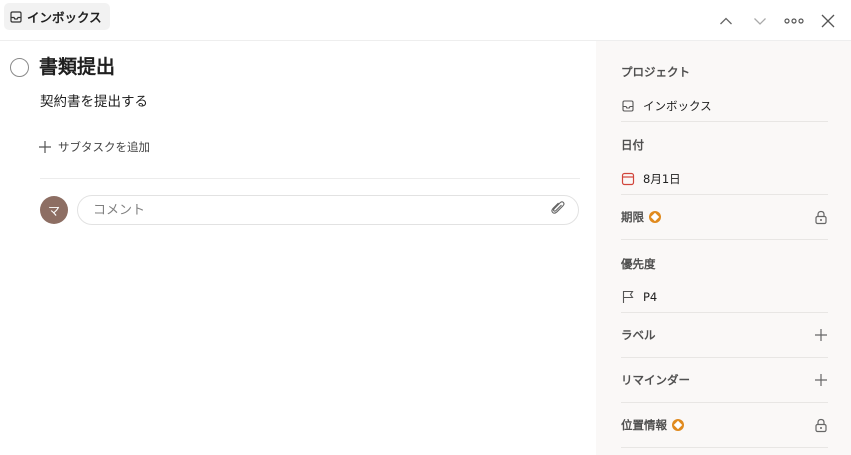  I want to click on more-icon, so click(794, 21).